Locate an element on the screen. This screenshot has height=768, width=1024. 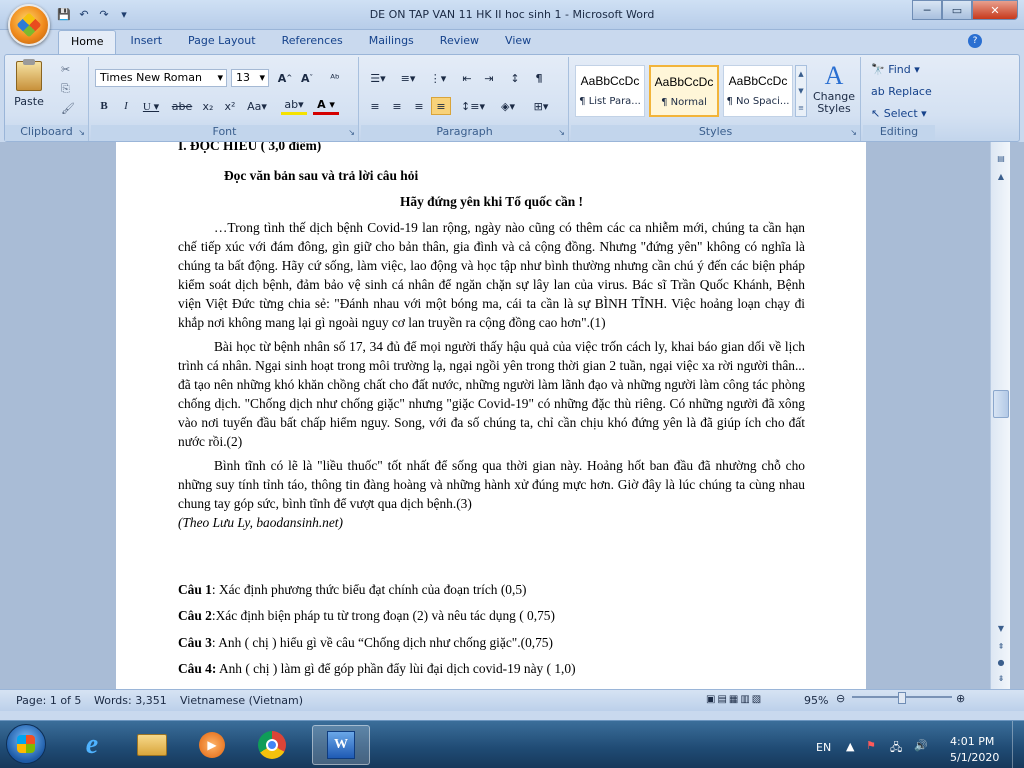
font-family-select: Times New Roman ▾ is located at coordinates (161, 78).